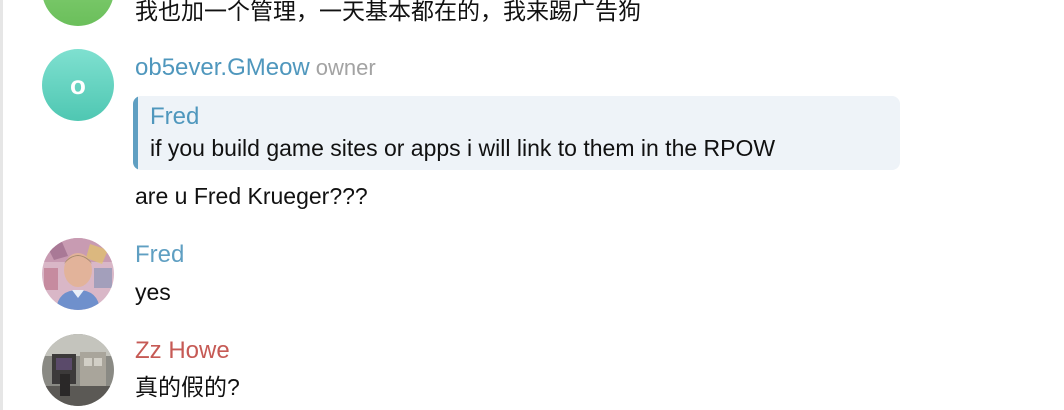 The height and width of the screenshot is (410, 1064). Describe the element at coordinates (187, 387) in the screenshot. I see `message-text-zz-howe: 真的假的?` at that location.